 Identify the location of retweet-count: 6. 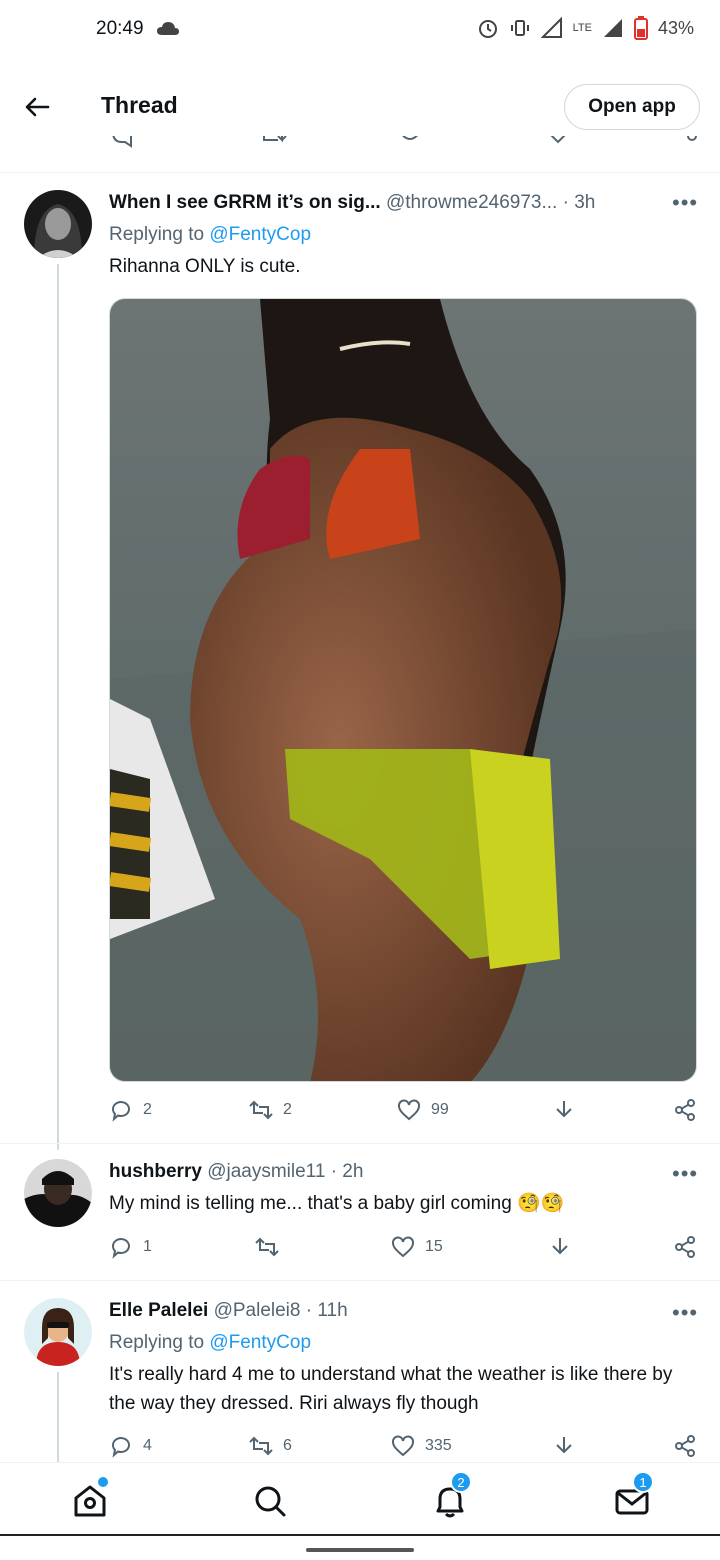
(287, 1445).